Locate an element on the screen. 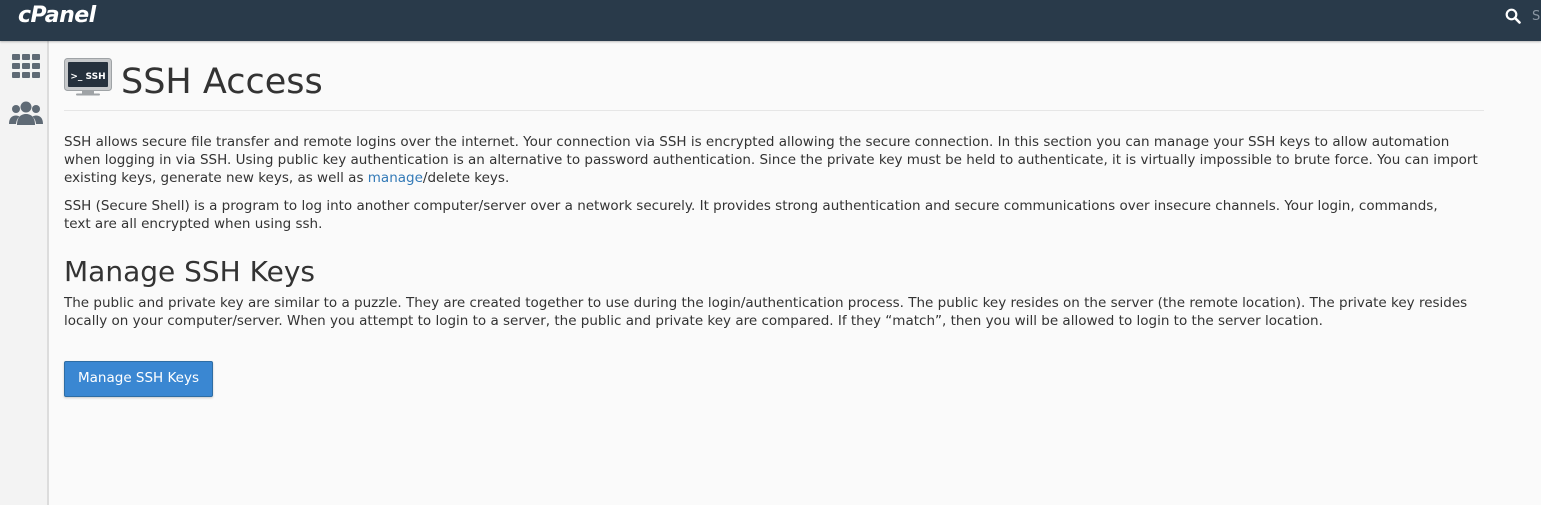 Image resolution: width=1541 pixels, height=505 pixels. cpanel-logo: cPanel is located at coordinates (57, 16).